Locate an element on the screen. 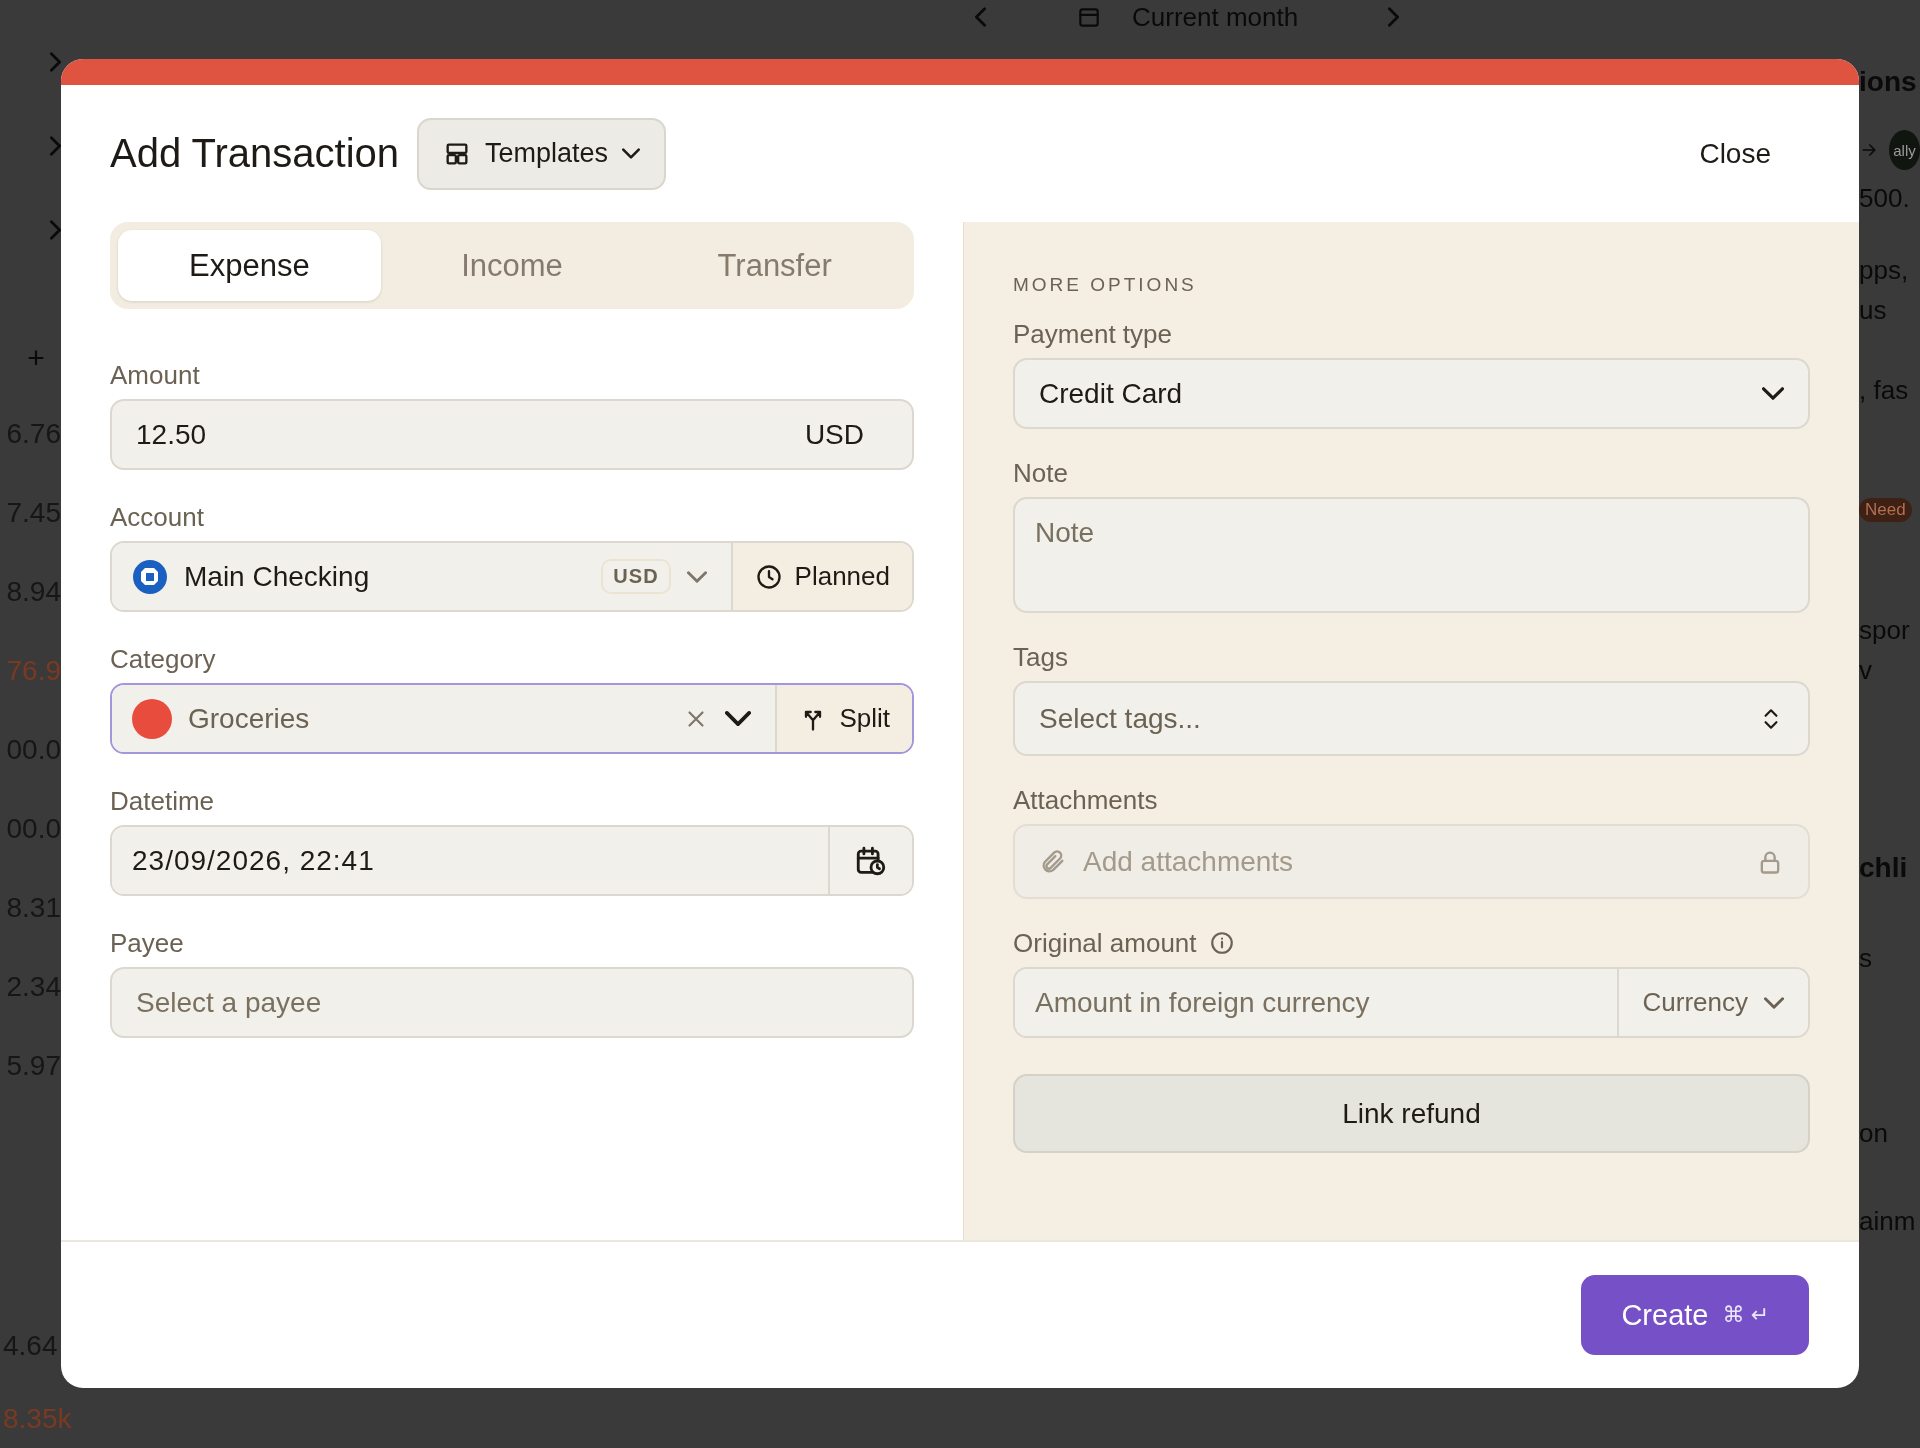 The image size is (1920, 1448). link-refund-button: Link refund is located at coordinates (1411, 1113).